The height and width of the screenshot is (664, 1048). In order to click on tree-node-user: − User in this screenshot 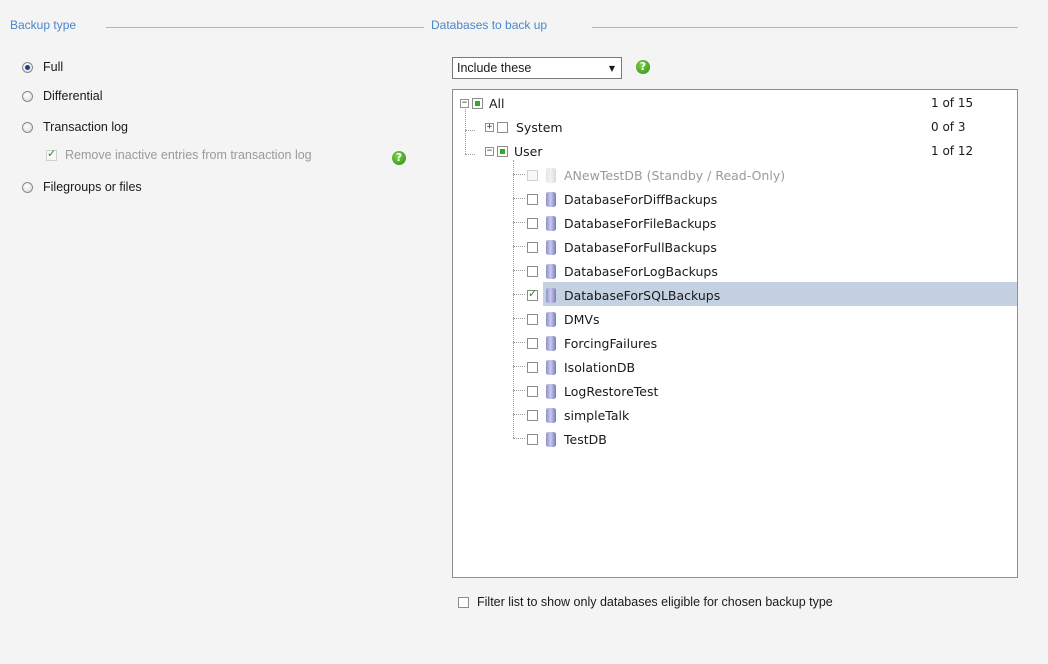, I will do `click(514, 151)`.